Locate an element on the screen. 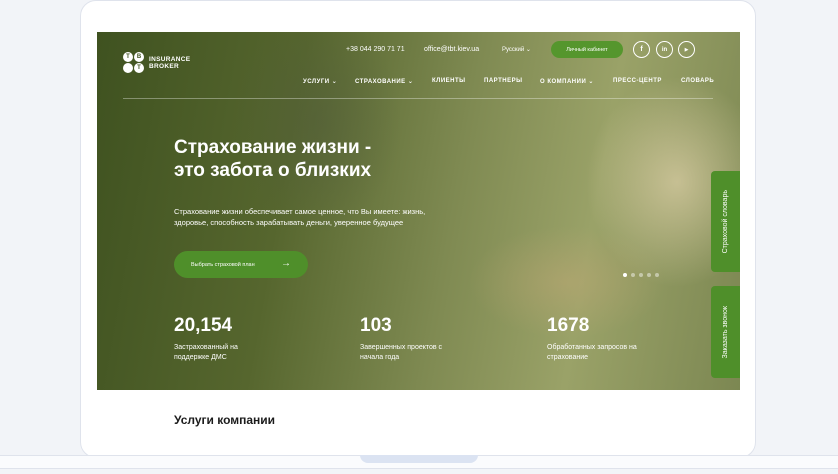 The height and width of the screenshot is (474, 838). nav-divider is located at coordinates (418, 98).